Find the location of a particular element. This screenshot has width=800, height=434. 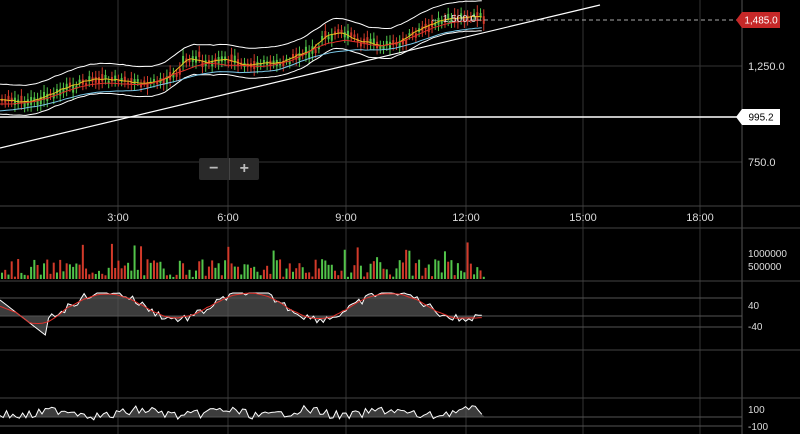

osc1-tick-1: -40 is located at coordinates (755, 327).